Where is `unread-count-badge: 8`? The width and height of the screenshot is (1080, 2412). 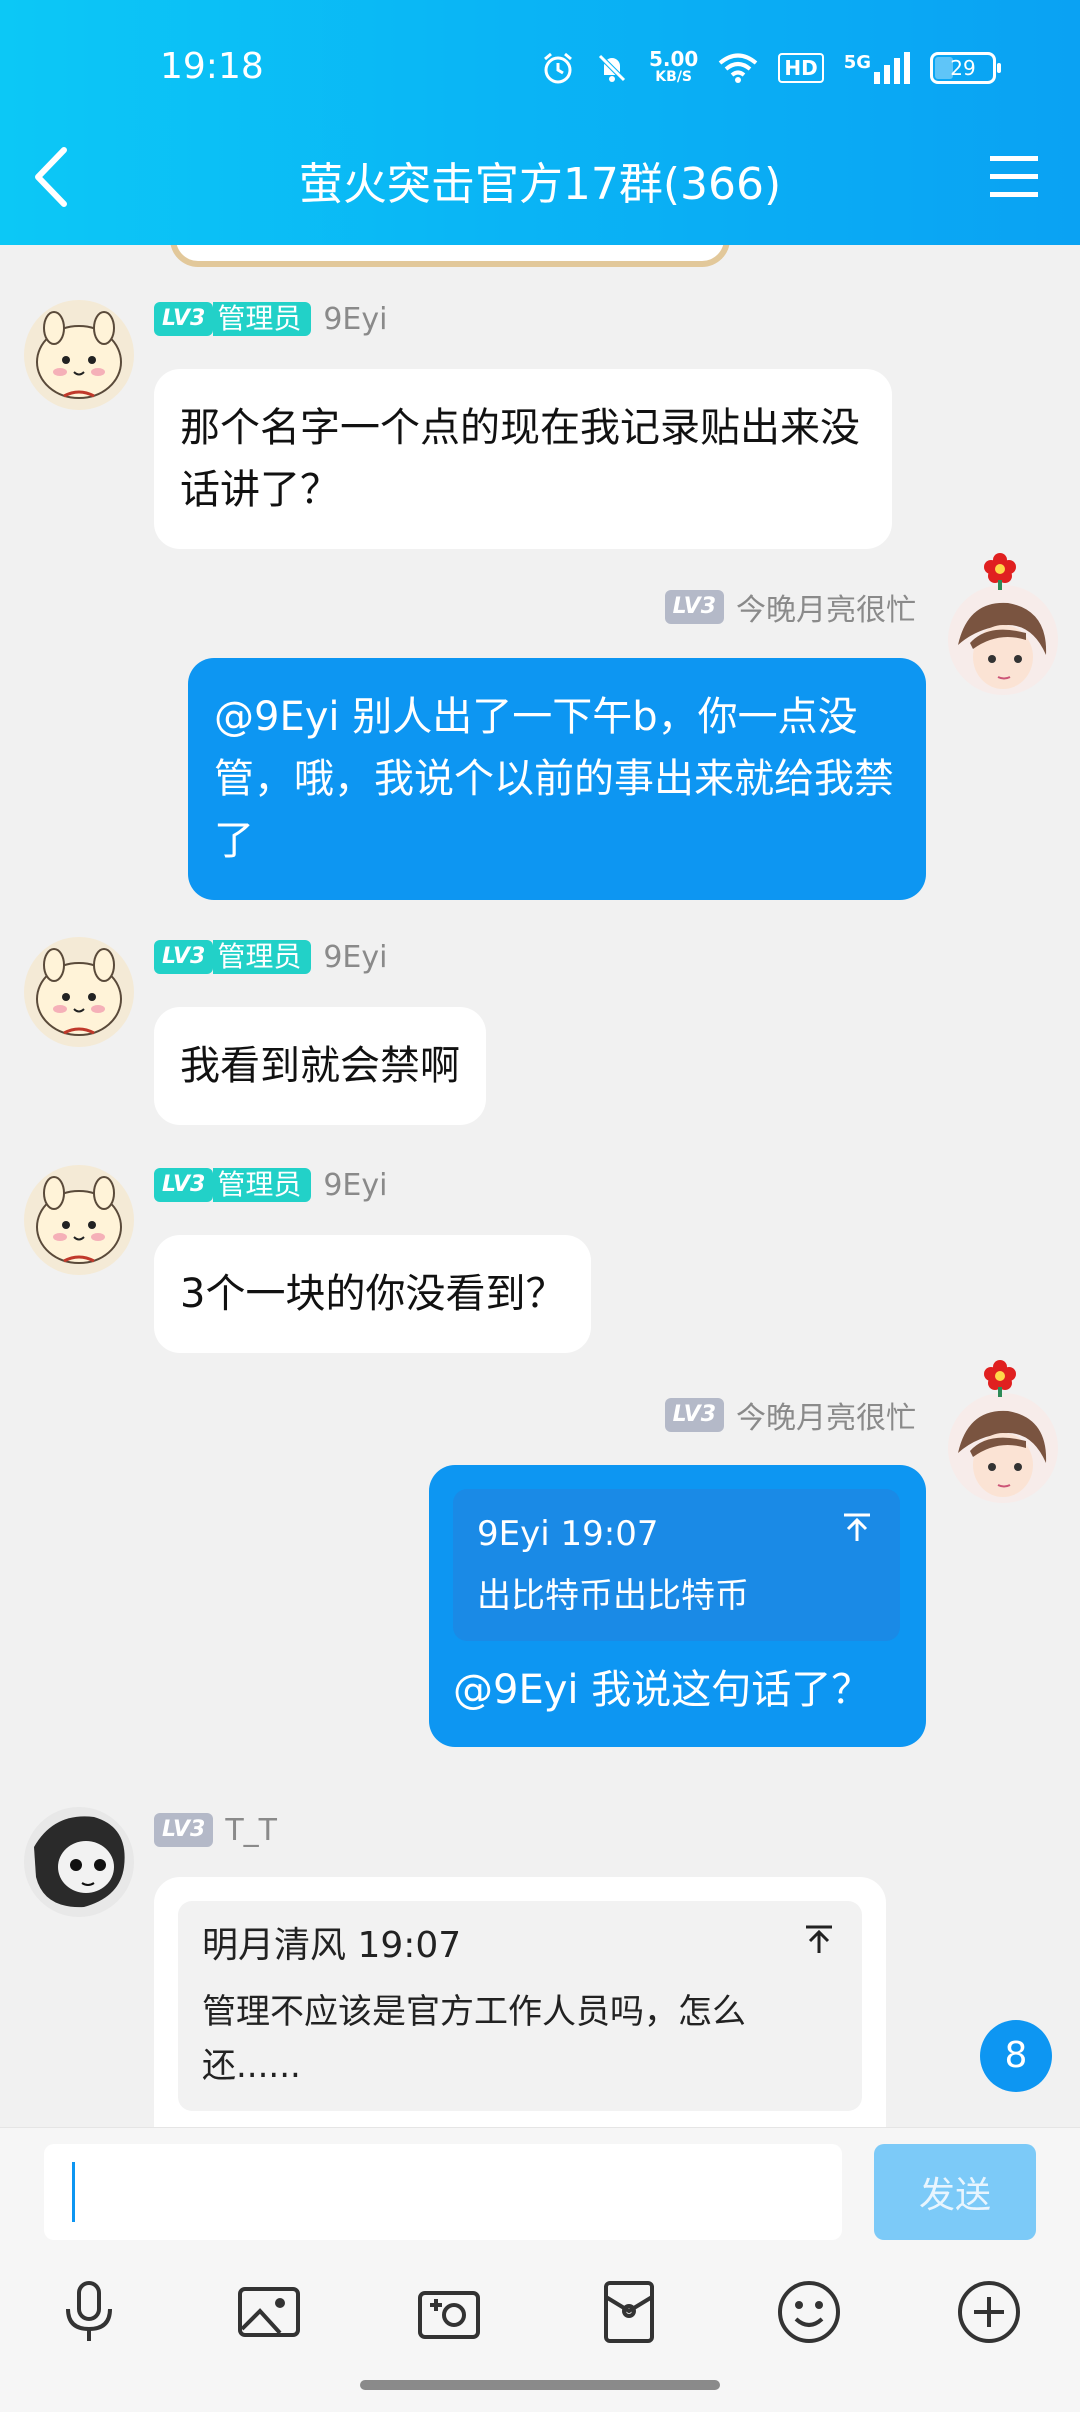 unread-count-badge: 8 is located at coordinates (1016, 2056).